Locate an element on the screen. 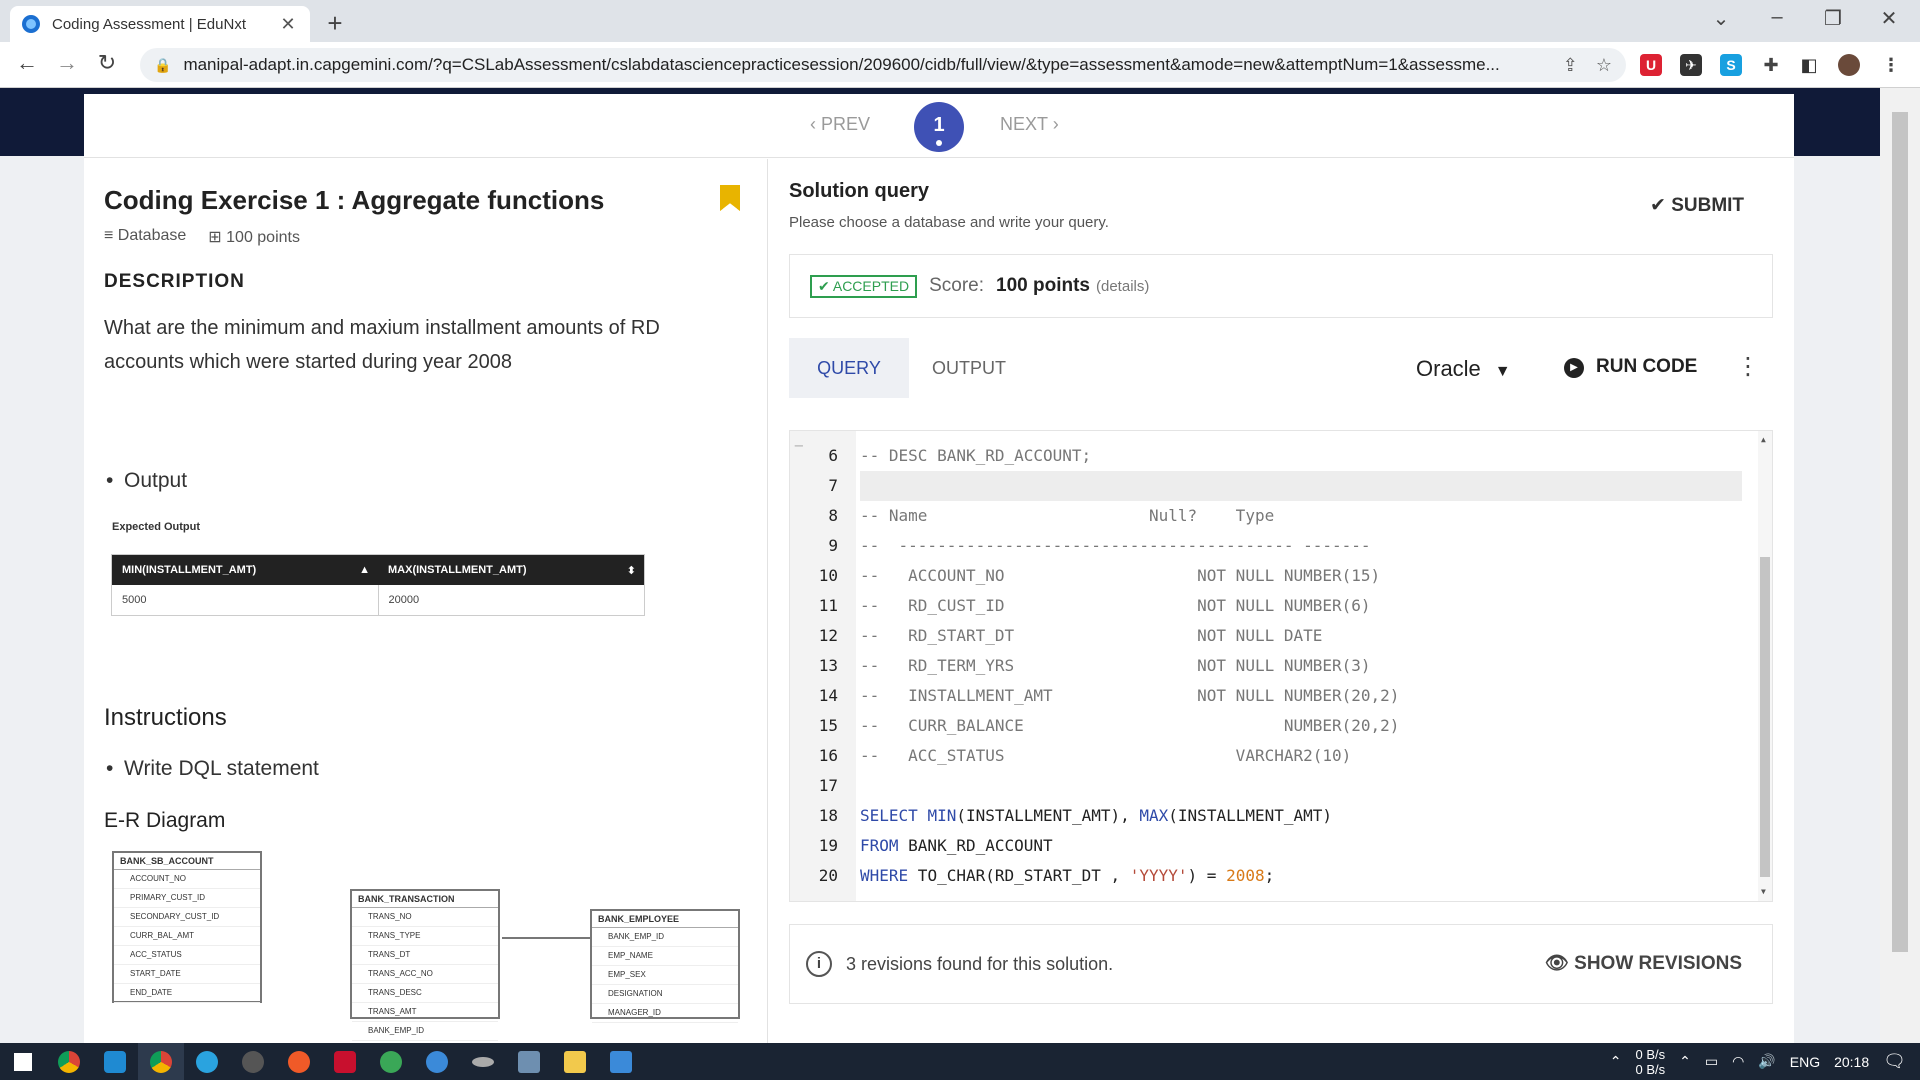  question-number-badge: 1 is located at coordinates (939, 127).